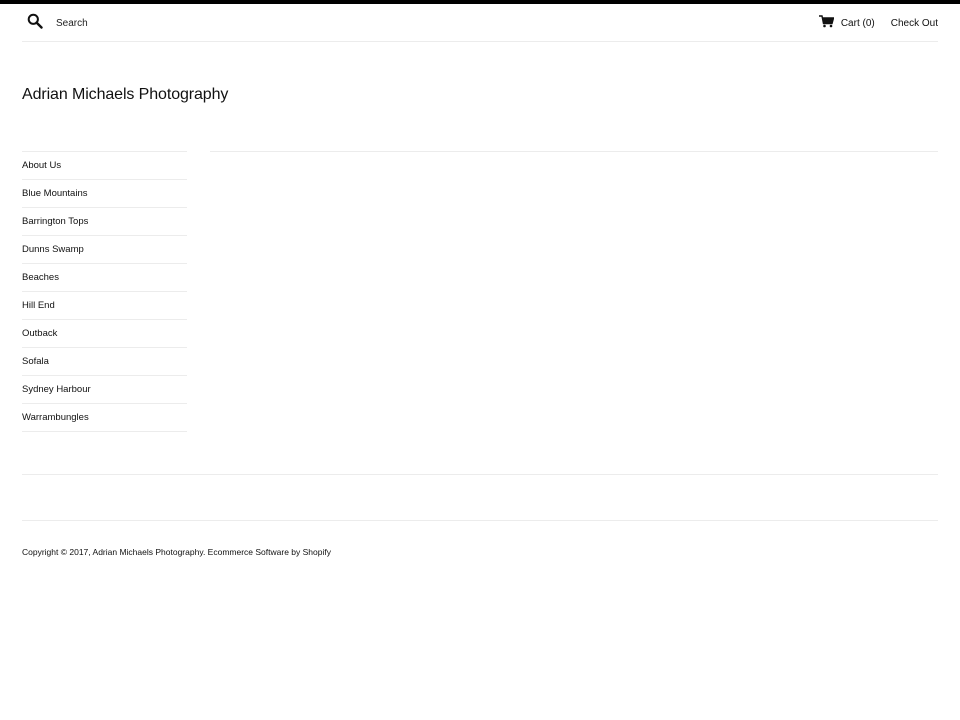 This screenshot has width=960, height=720. Describe the element at coordinates (850, 23) in the screenshot. I see `cart-label: Cart` at that location.